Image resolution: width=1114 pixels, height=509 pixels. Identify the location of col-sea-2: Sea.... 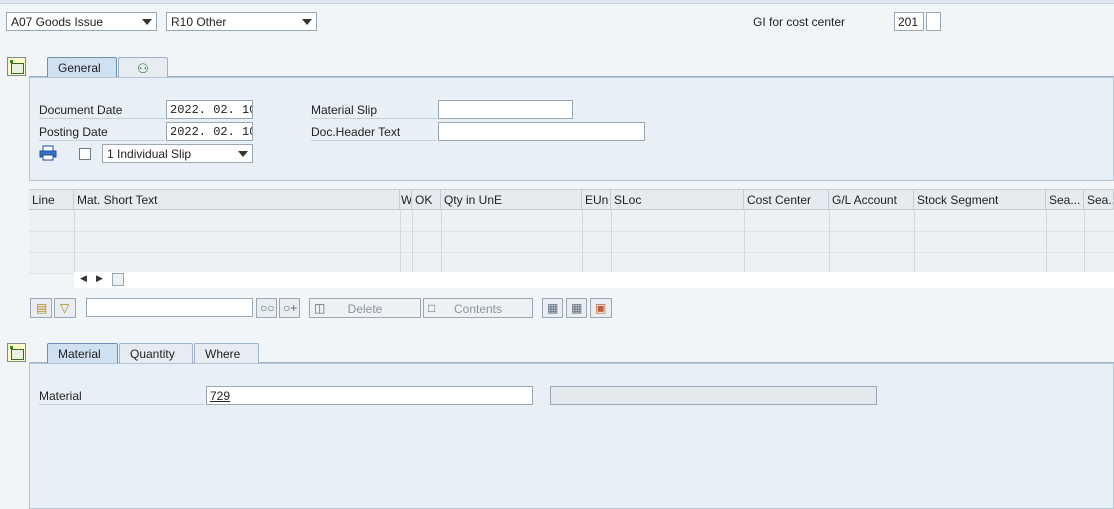
(1099, 200).